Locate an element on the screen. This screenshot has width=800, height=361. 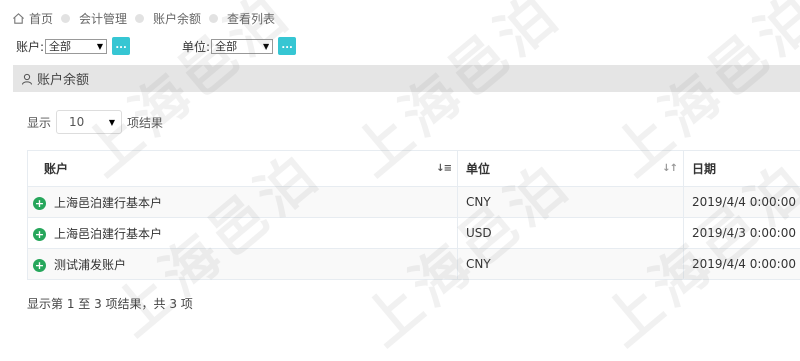
length-suffix: 项结果 is located at coordinates (145, 122).